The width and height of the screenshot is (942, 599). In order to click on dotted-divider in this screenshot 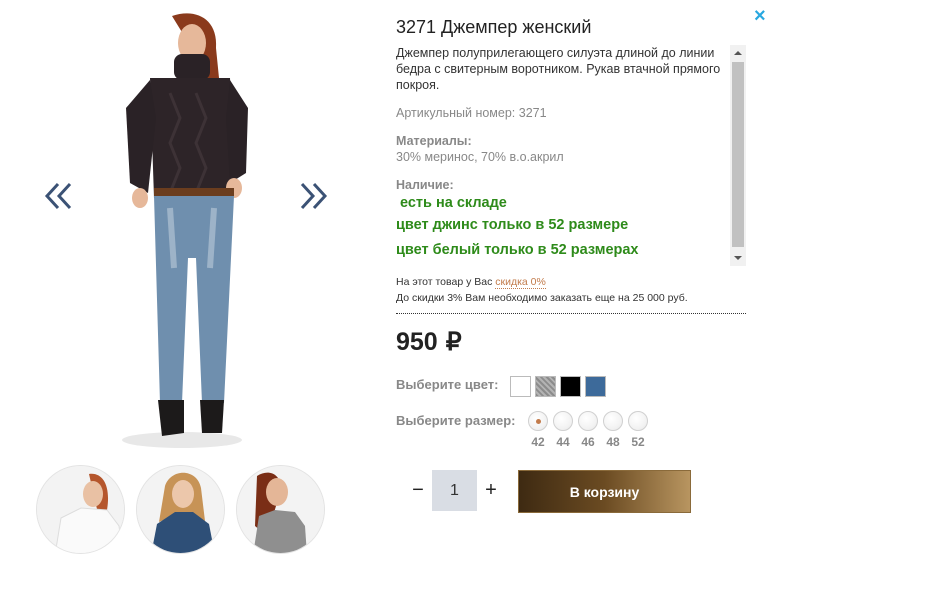, I will do `click(571, 313)`.